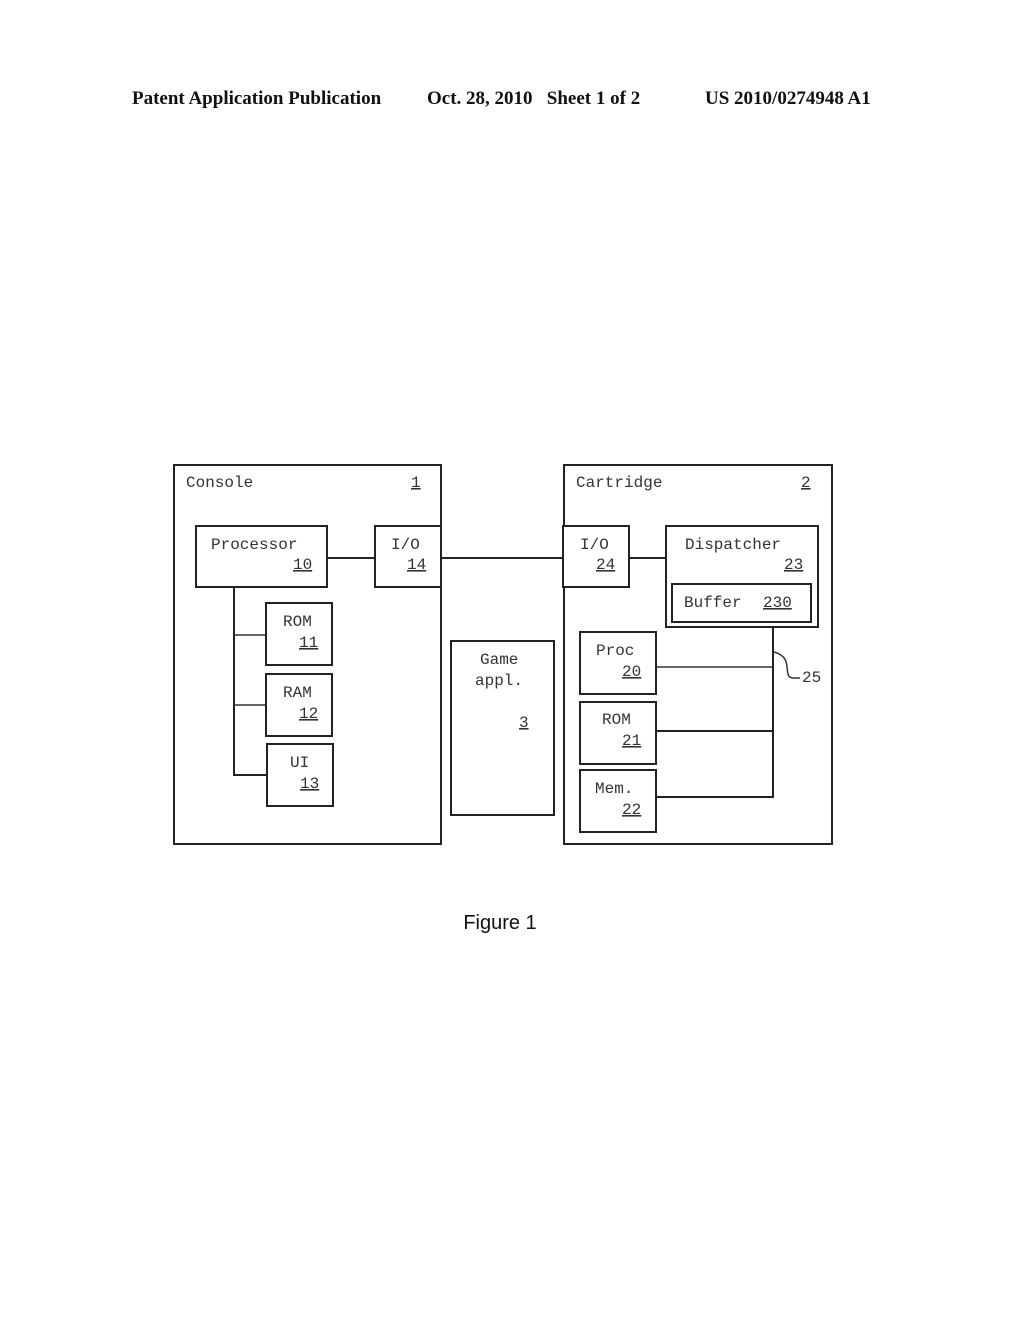  What do you see at coordinates (308, 643) in the screenshot?
I see `console-rom-ref: 11` at bounding box center [308, 643].